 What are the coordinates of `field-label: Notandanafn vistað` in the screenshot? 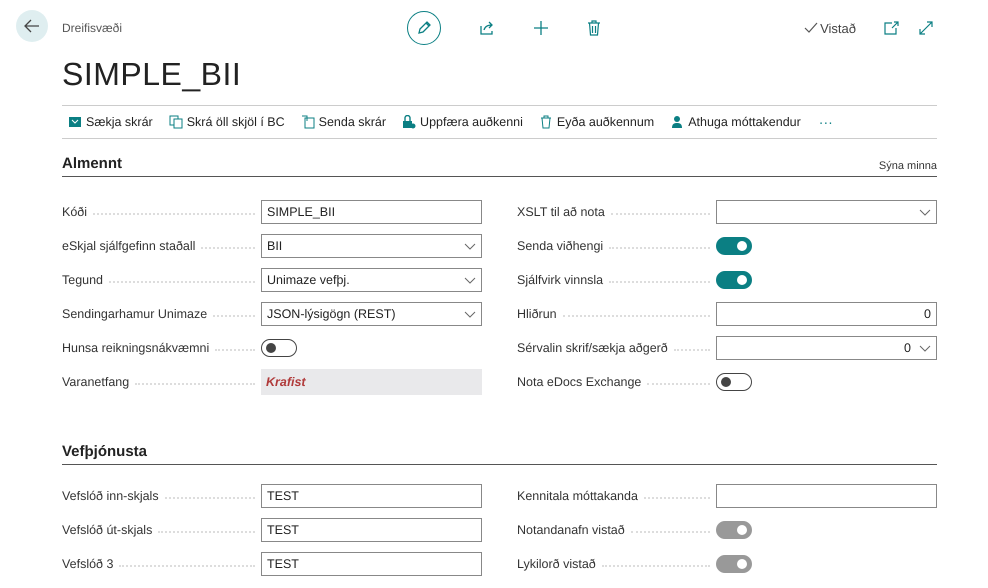 It's located at (571, 530).